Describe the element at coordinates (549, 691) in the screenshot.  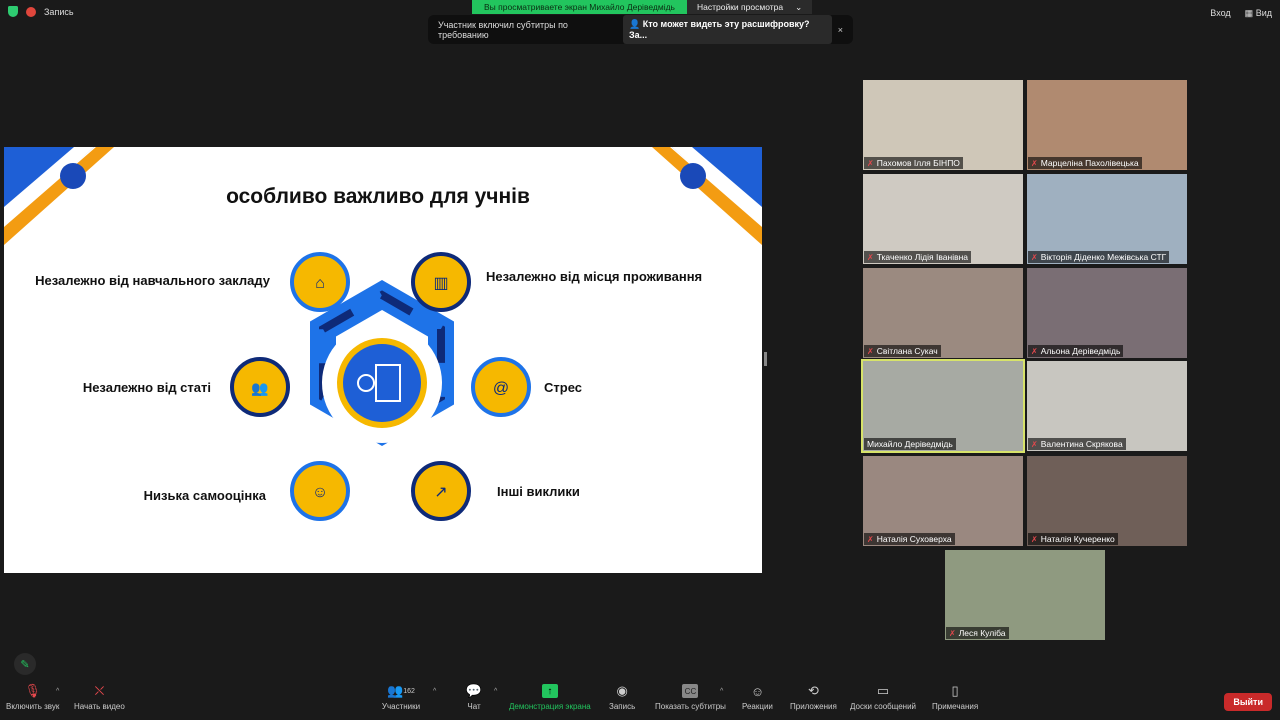
I see `share-arrow-icon: ↑` at that location.